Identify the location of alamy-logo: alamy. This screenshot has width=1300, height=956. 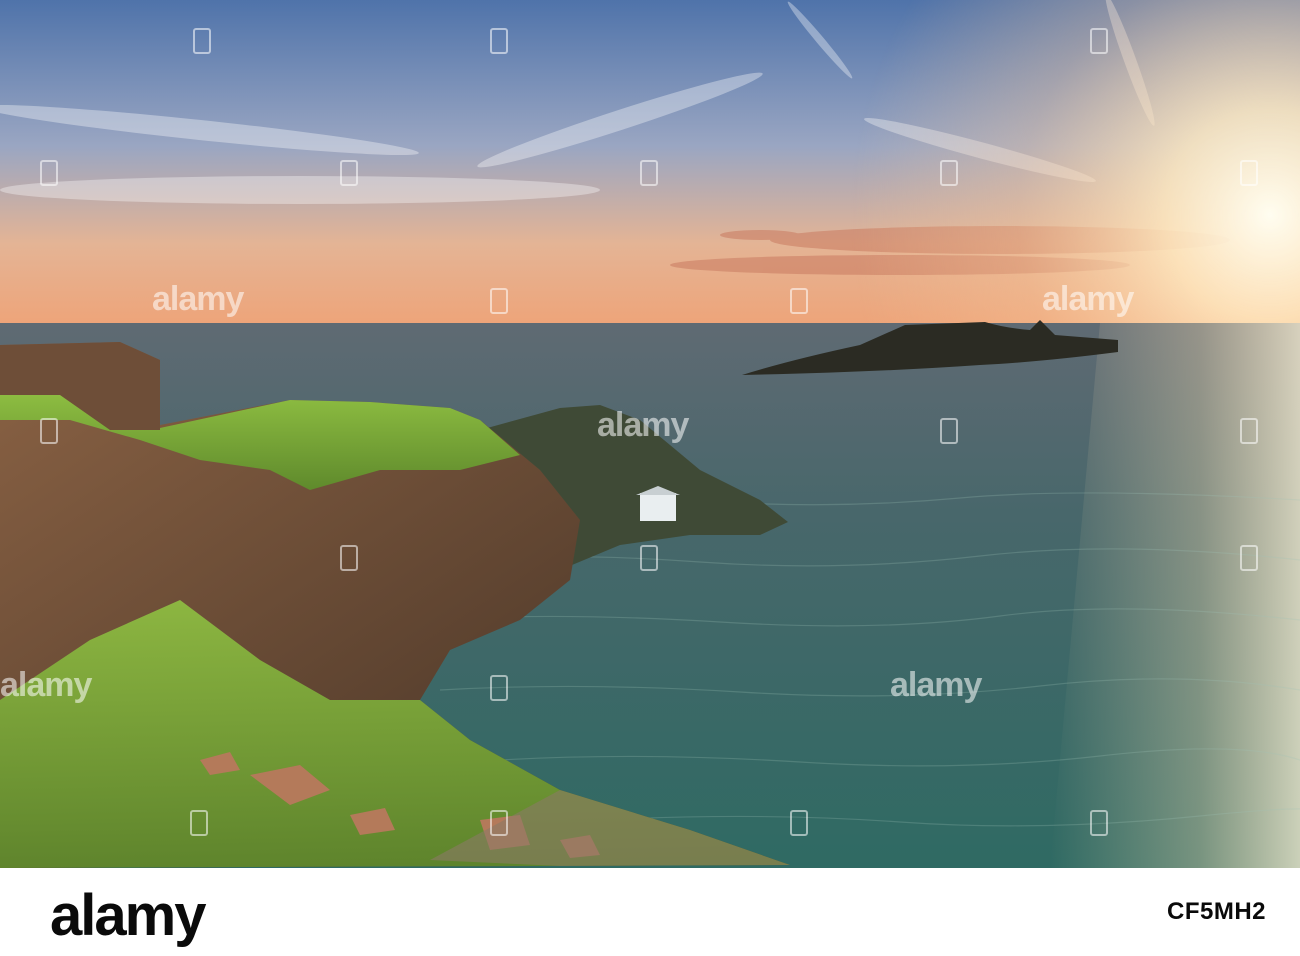
(128, 915).